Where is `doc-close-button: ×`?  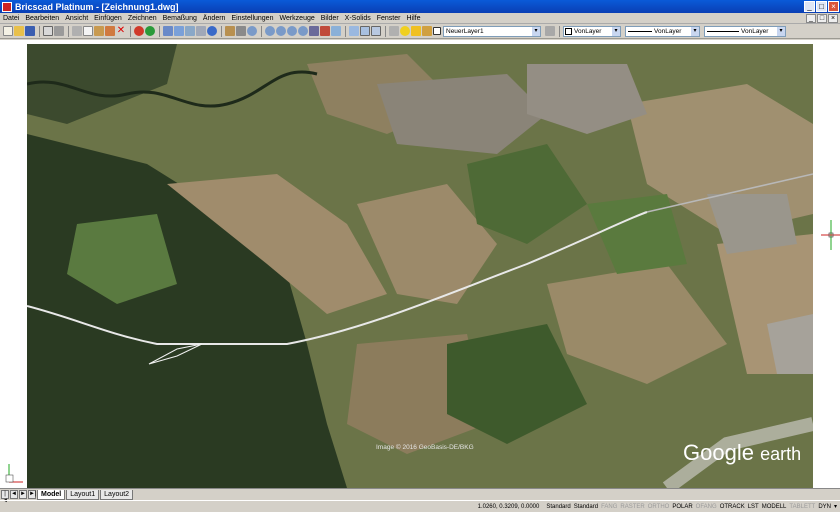 doc-close-button: × is located at coordinates (833, 18).